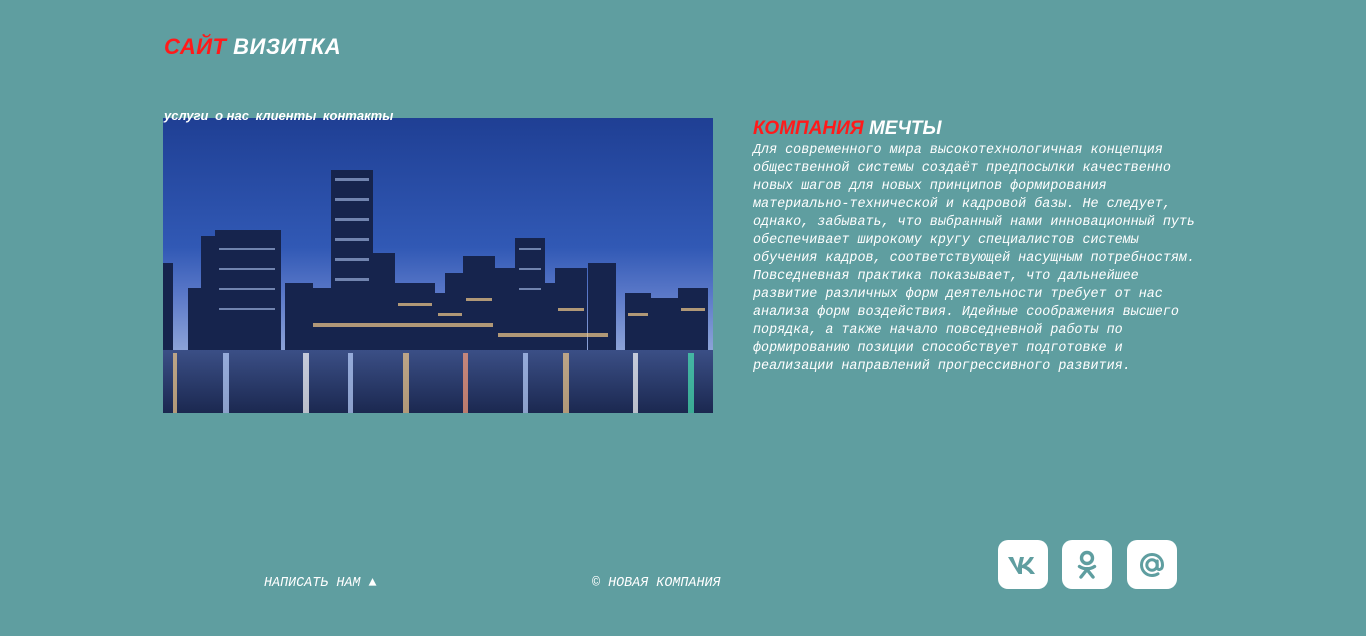 Image resolution: width=1366 pixels, height=636 pixels. Describe the element at coordinates (320, 583) in the screenshot. I see `write-us-link: НАПИСАТЬ НАМ ▲` at that location.